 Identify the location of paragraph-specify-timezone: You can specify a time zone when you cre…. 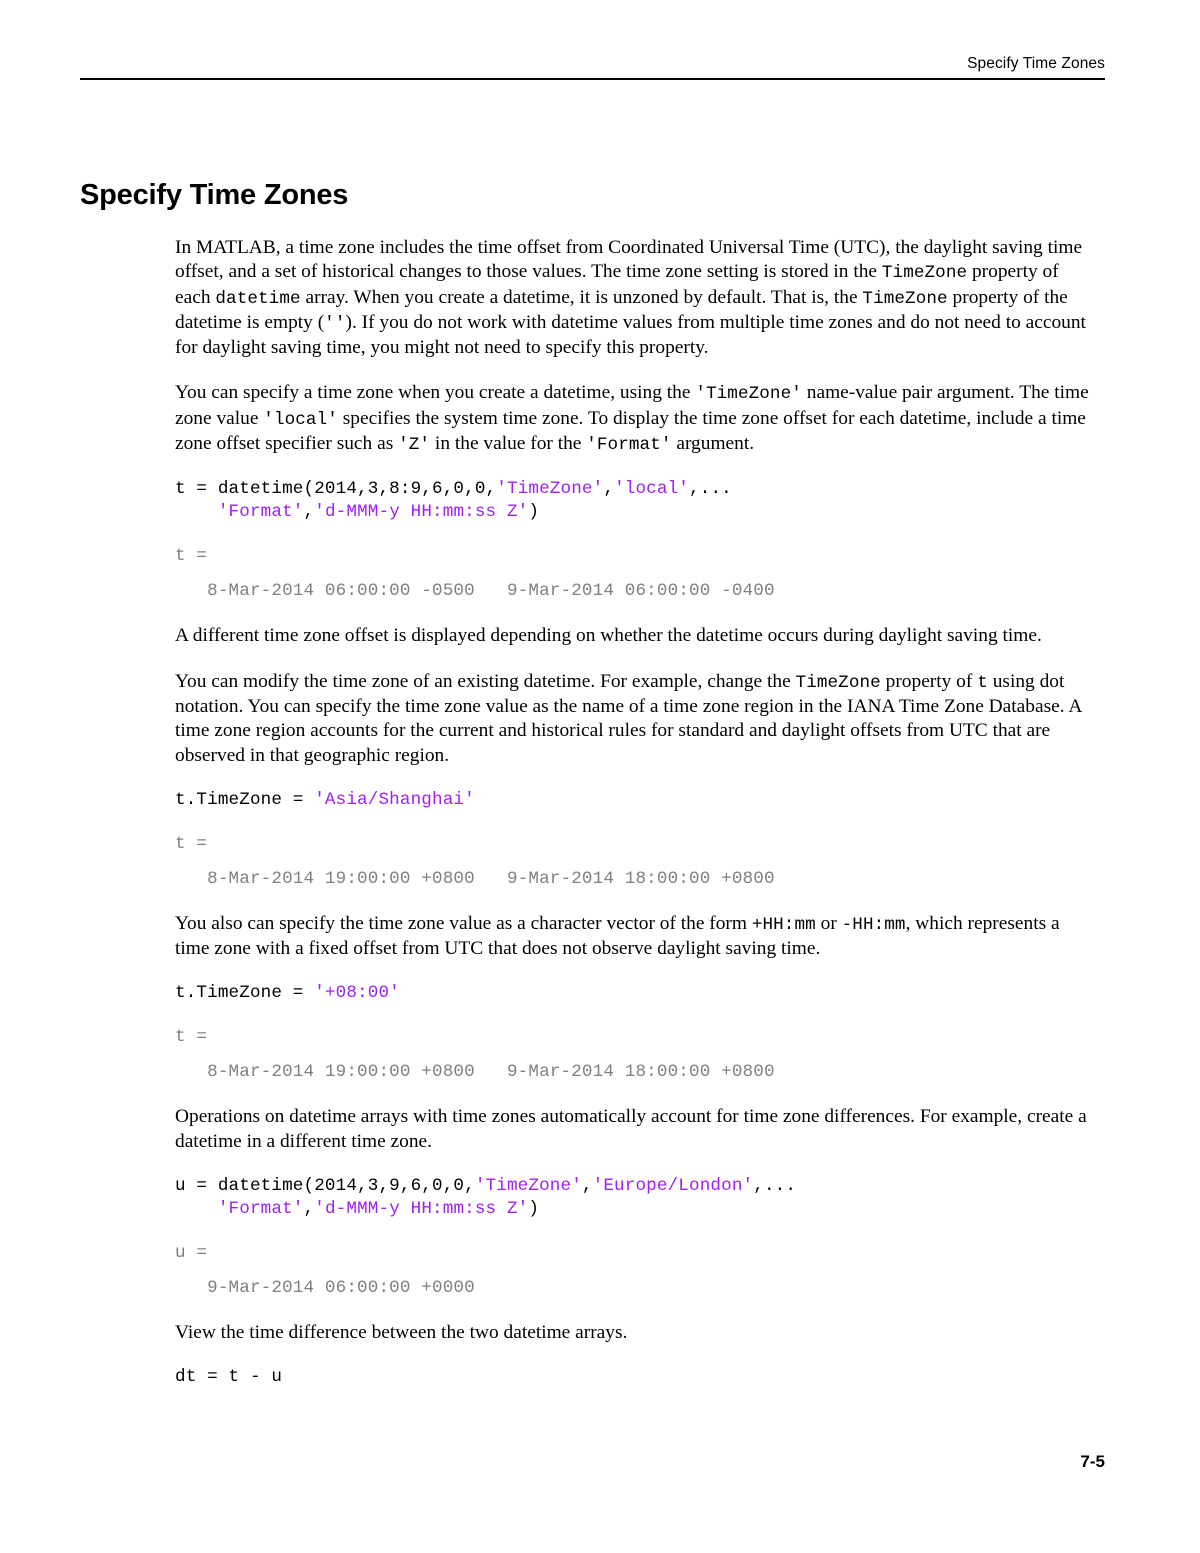
(636, 419).